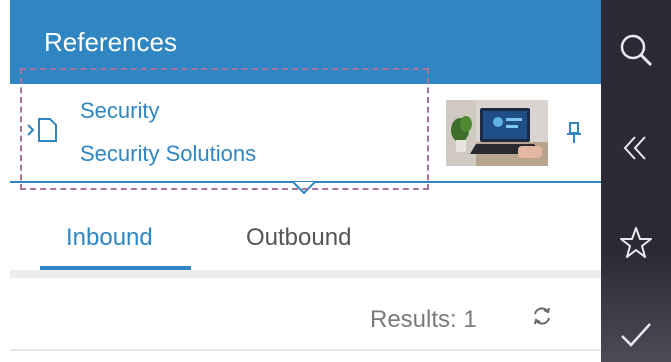 The width and height of the screenshot is (671, 362). I want to click on double-chevron-left-icon, so click(636, 148).